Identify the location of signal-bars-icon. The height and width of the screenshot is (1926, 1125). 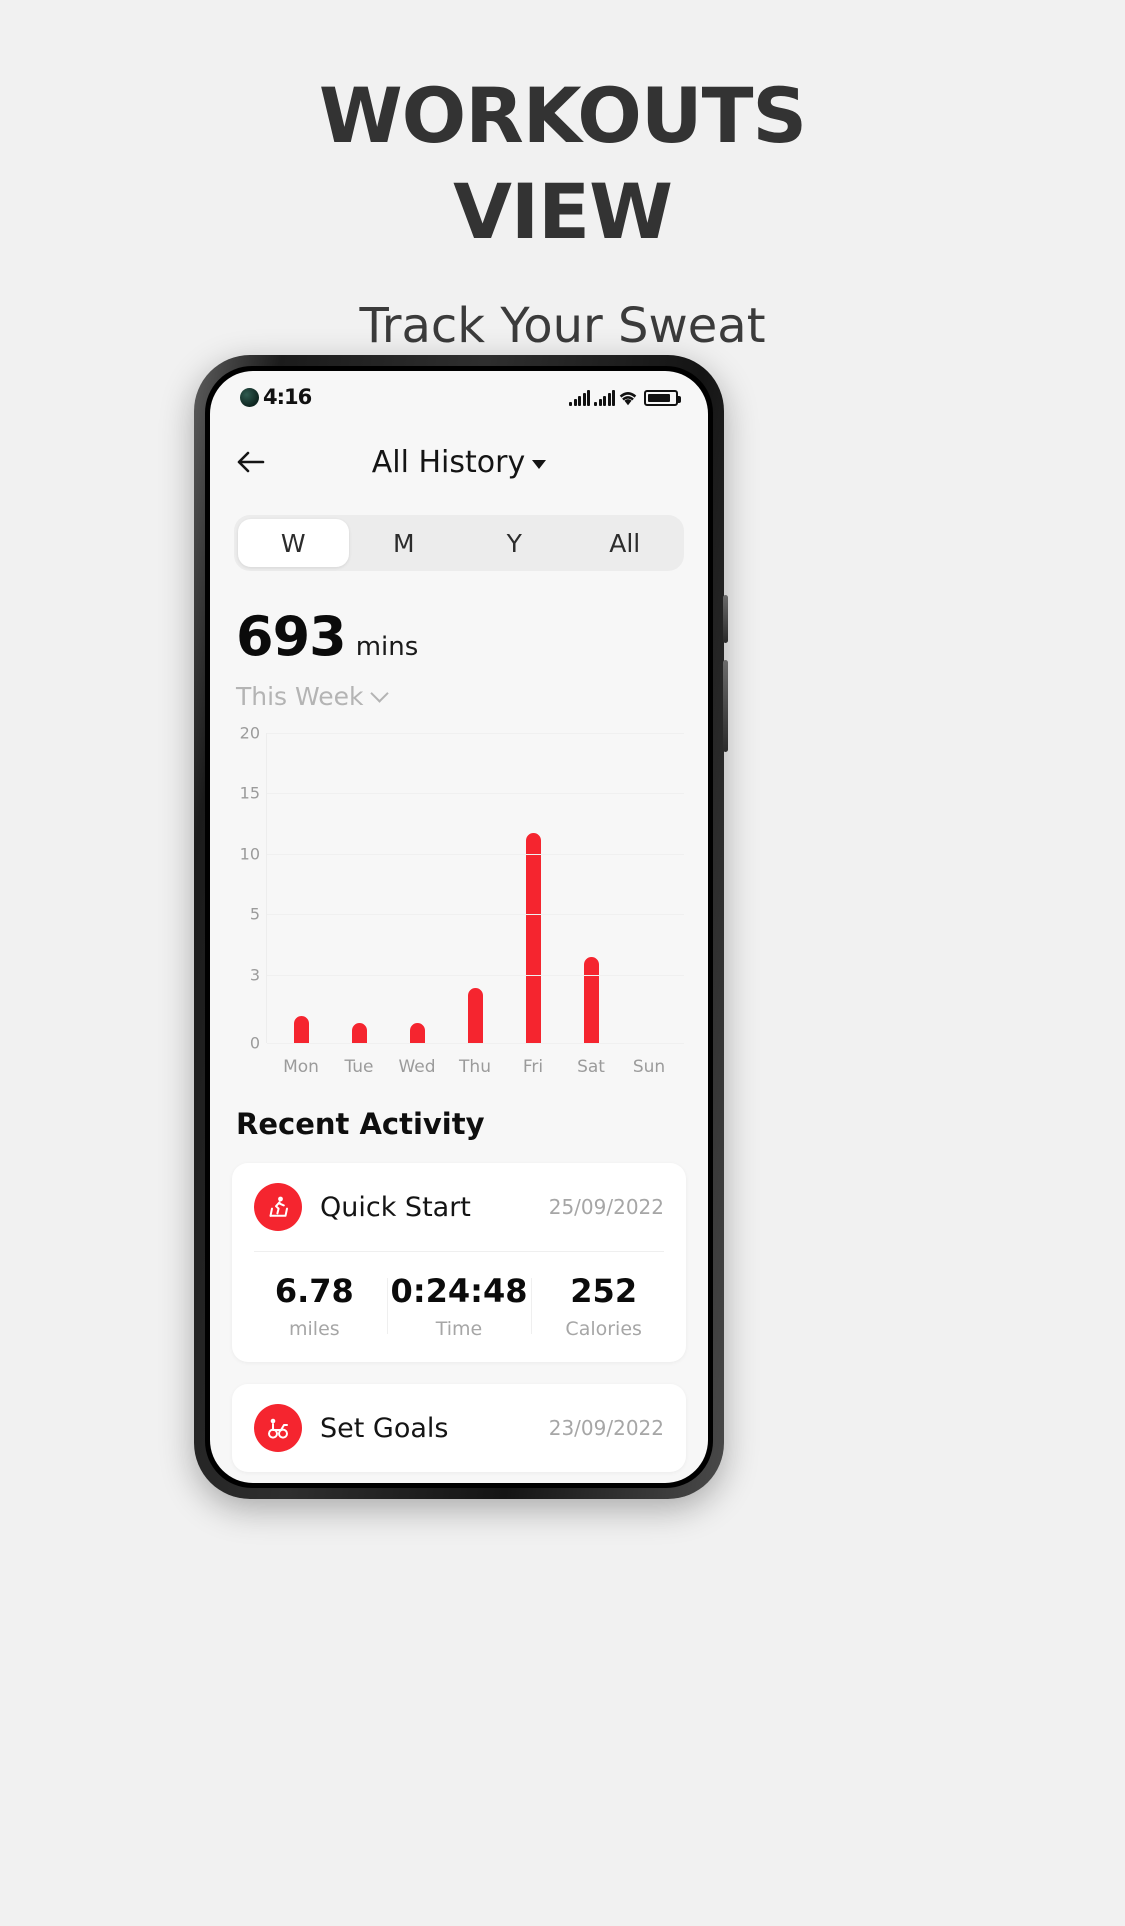
(579, 397).